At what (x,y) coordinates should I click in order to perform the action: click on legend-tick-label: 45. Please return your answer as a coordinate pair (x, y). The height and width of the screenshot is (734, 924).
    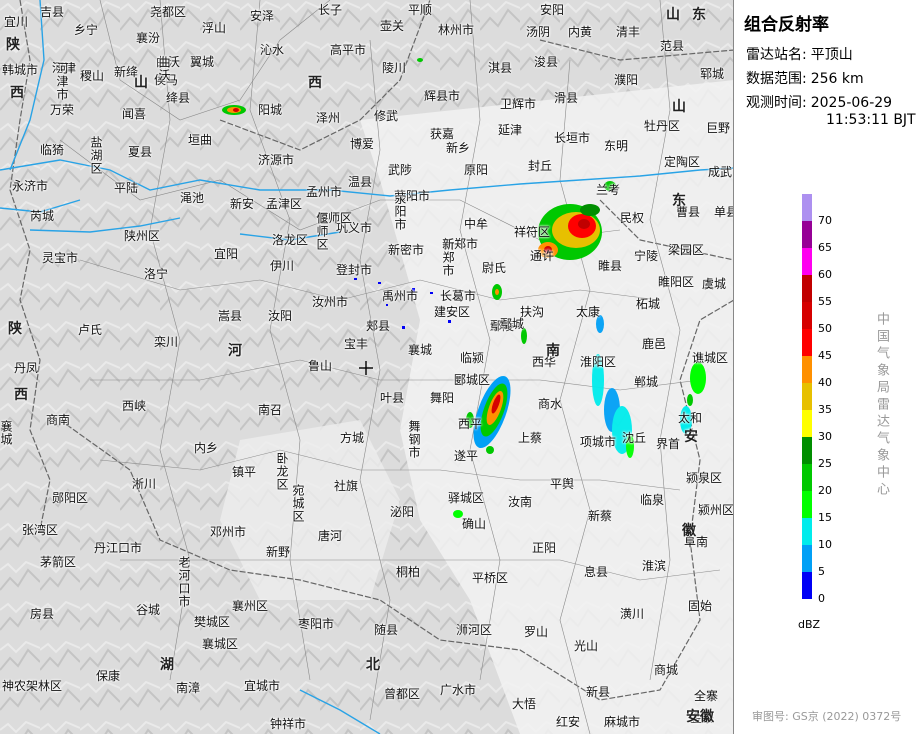
    Looking at the image, I should click on (825, 355).